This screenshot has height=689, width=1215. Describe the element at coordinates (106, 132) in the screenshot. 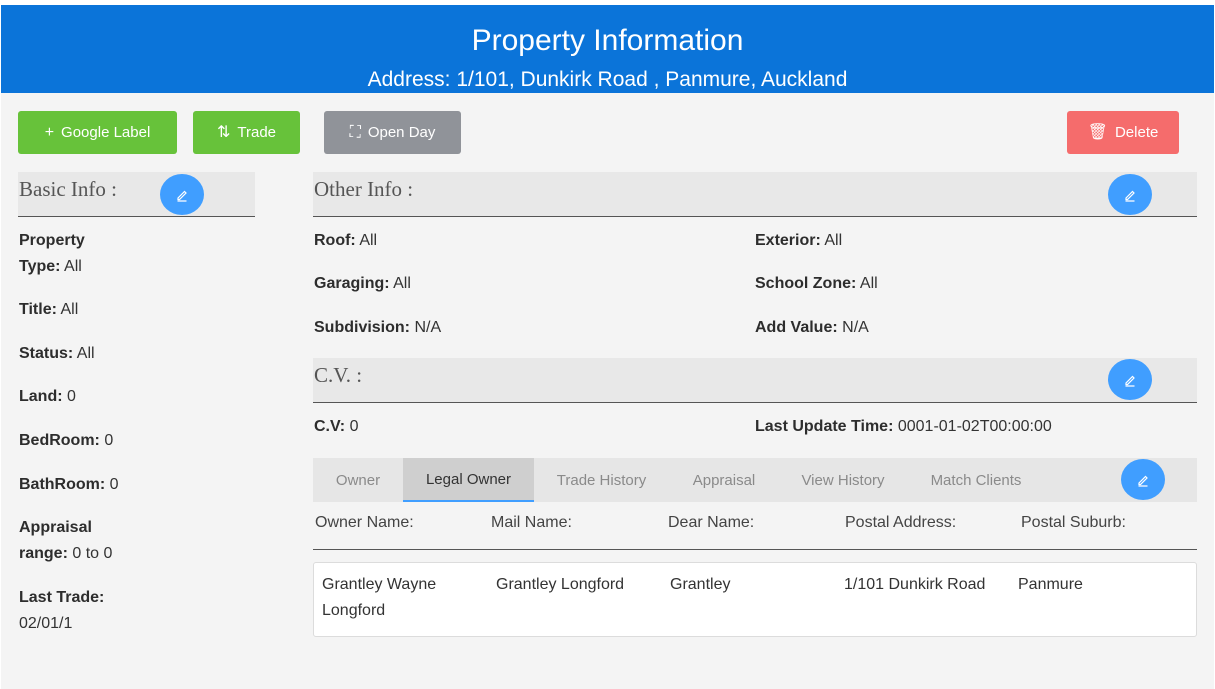

I see `google-label-button-label: Google Label` at that location.